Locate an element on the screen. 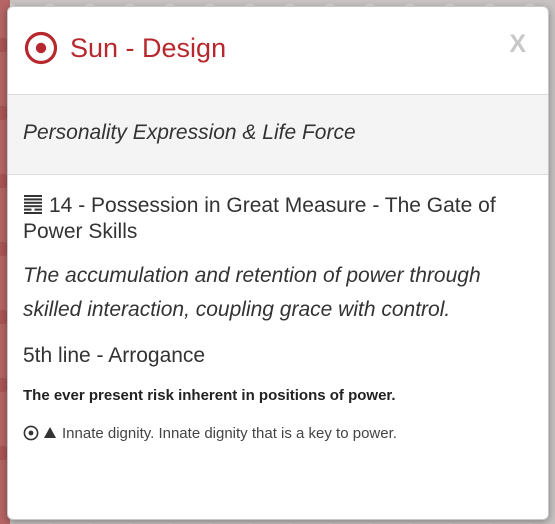 The height and width of the screenshot is (524, 555). close-button: X is located at coordinates (517, 44).